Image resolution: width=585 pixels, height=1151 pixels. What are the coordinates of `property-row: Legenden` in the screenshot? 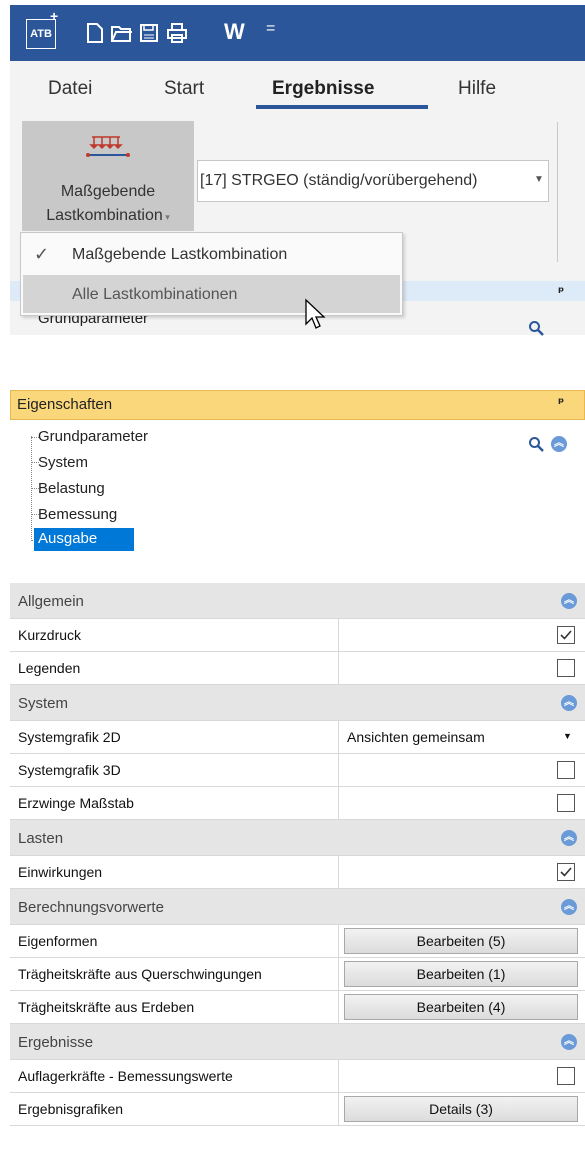 It's located at (297, 668).